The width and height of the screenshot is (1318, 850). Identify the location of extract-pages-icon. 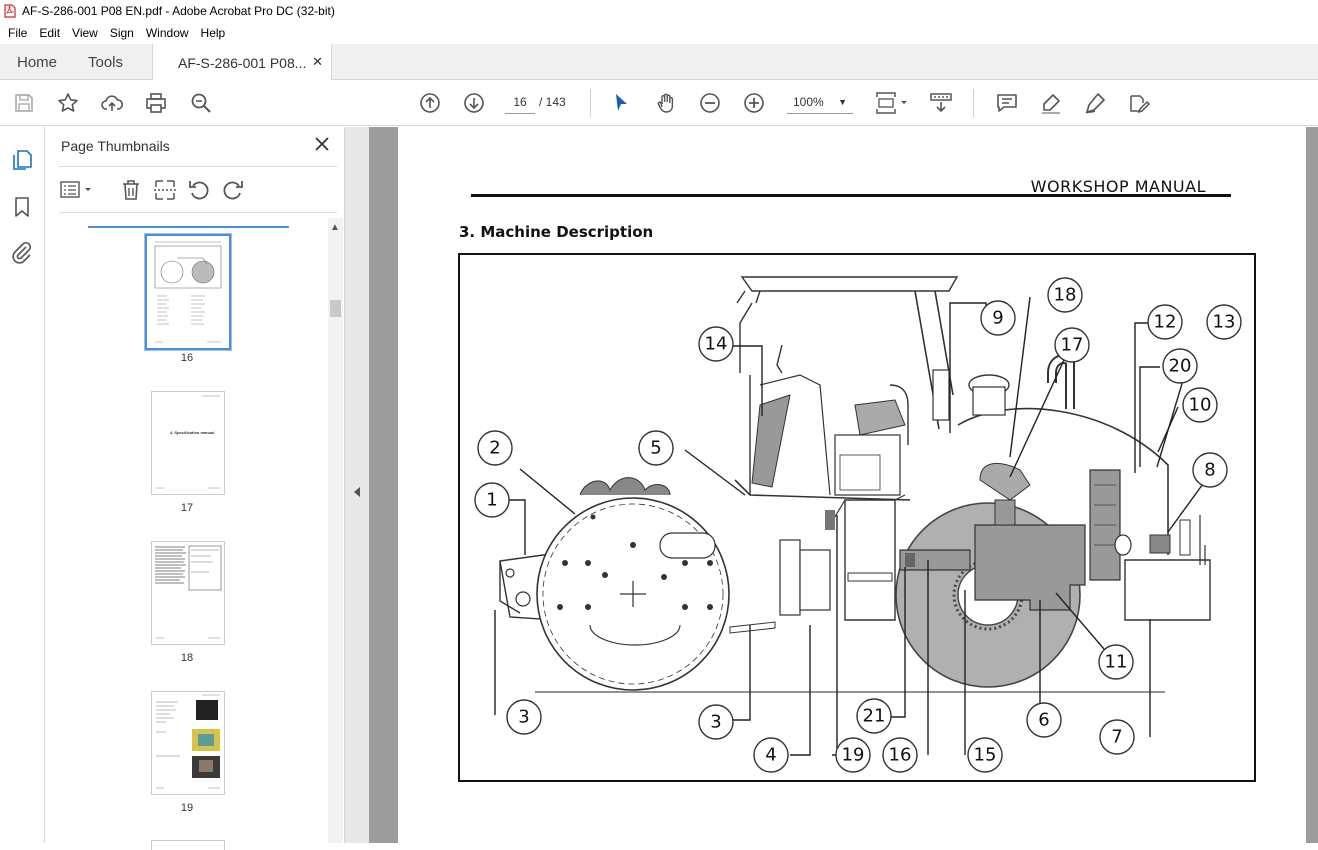
(165, 190).